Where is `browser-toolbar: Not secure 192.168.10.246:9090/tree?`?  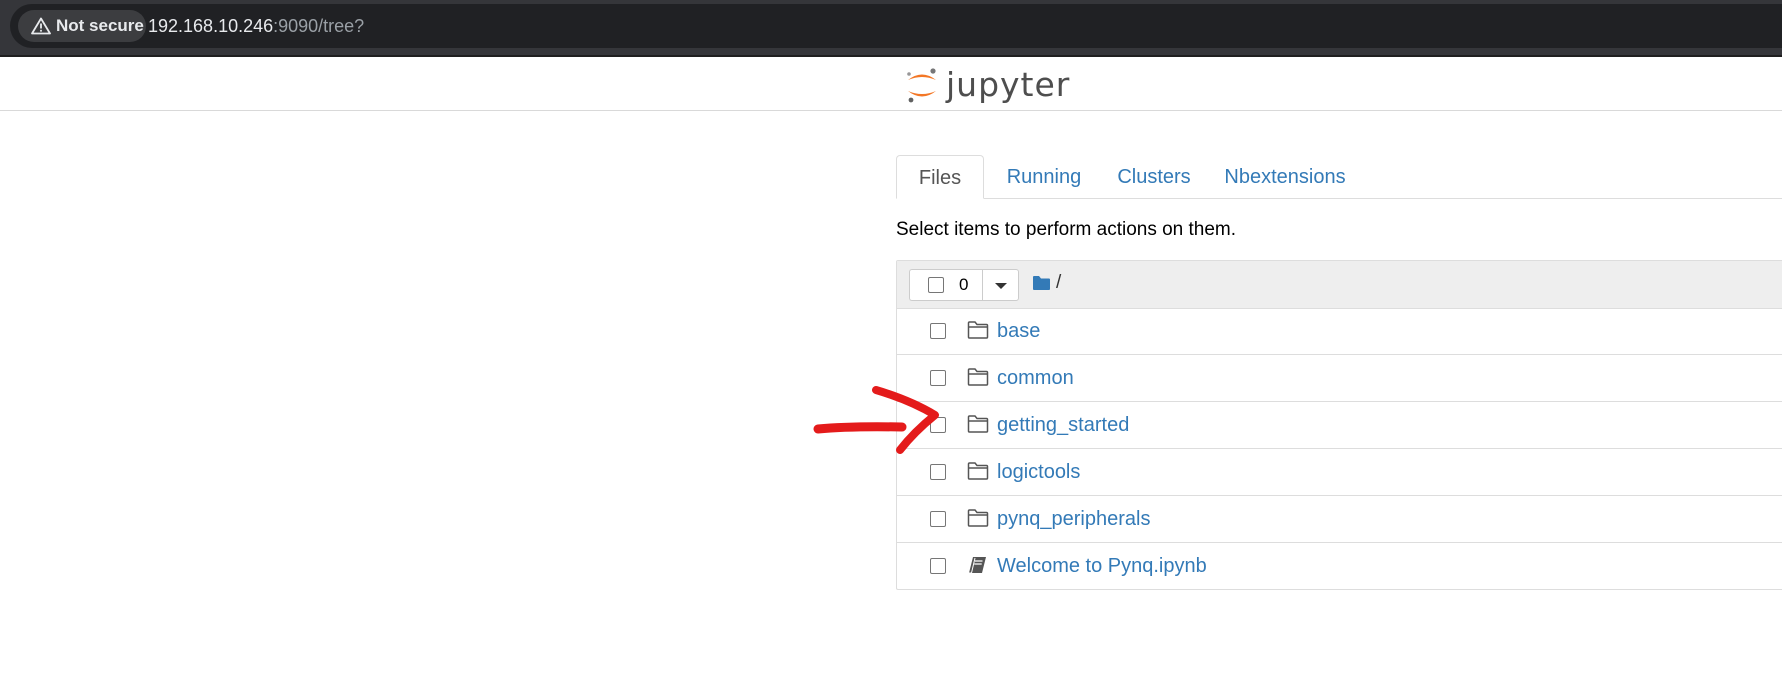 browser-toolbar: Not secure 192.168.10.246:9090/tree? is located at coordinates (891, 28).